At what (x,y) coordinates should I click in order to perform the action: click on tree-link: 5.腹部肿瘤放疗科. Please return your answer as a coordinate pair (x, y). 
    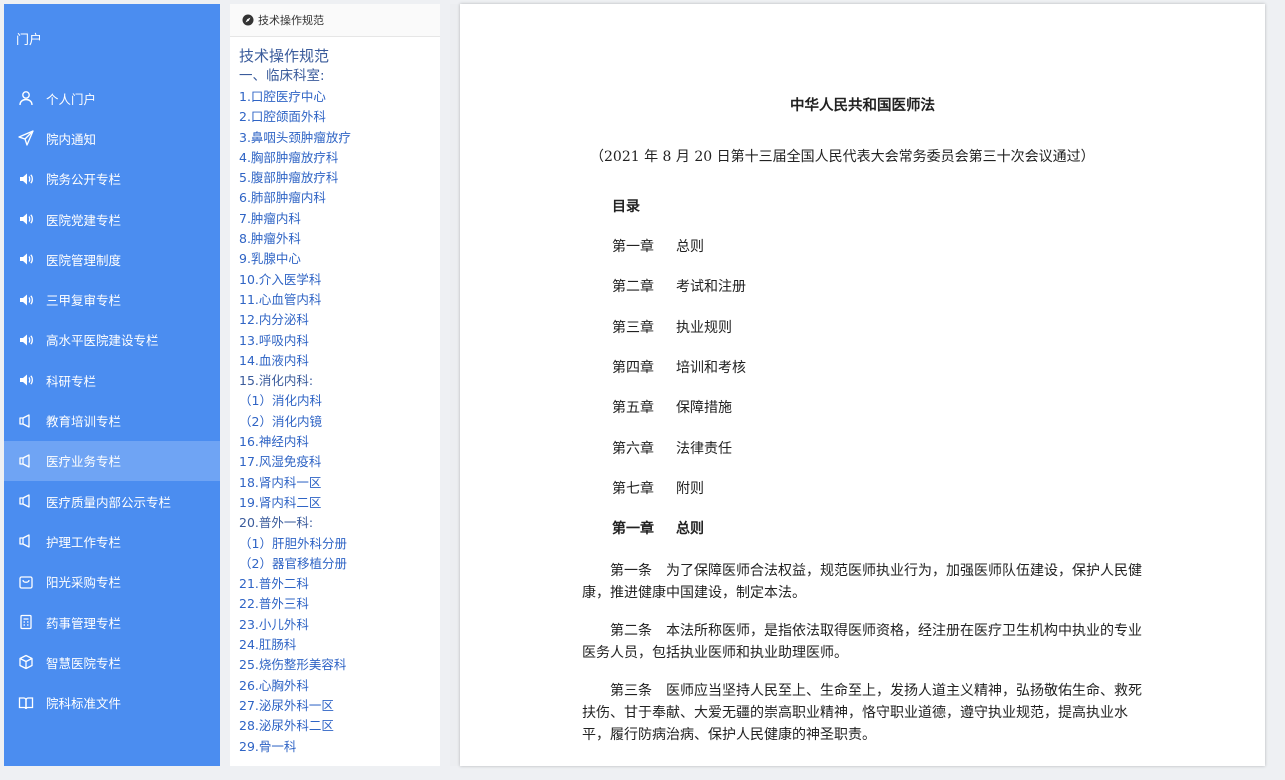
    Looking at the image, I should click on (335, 178).